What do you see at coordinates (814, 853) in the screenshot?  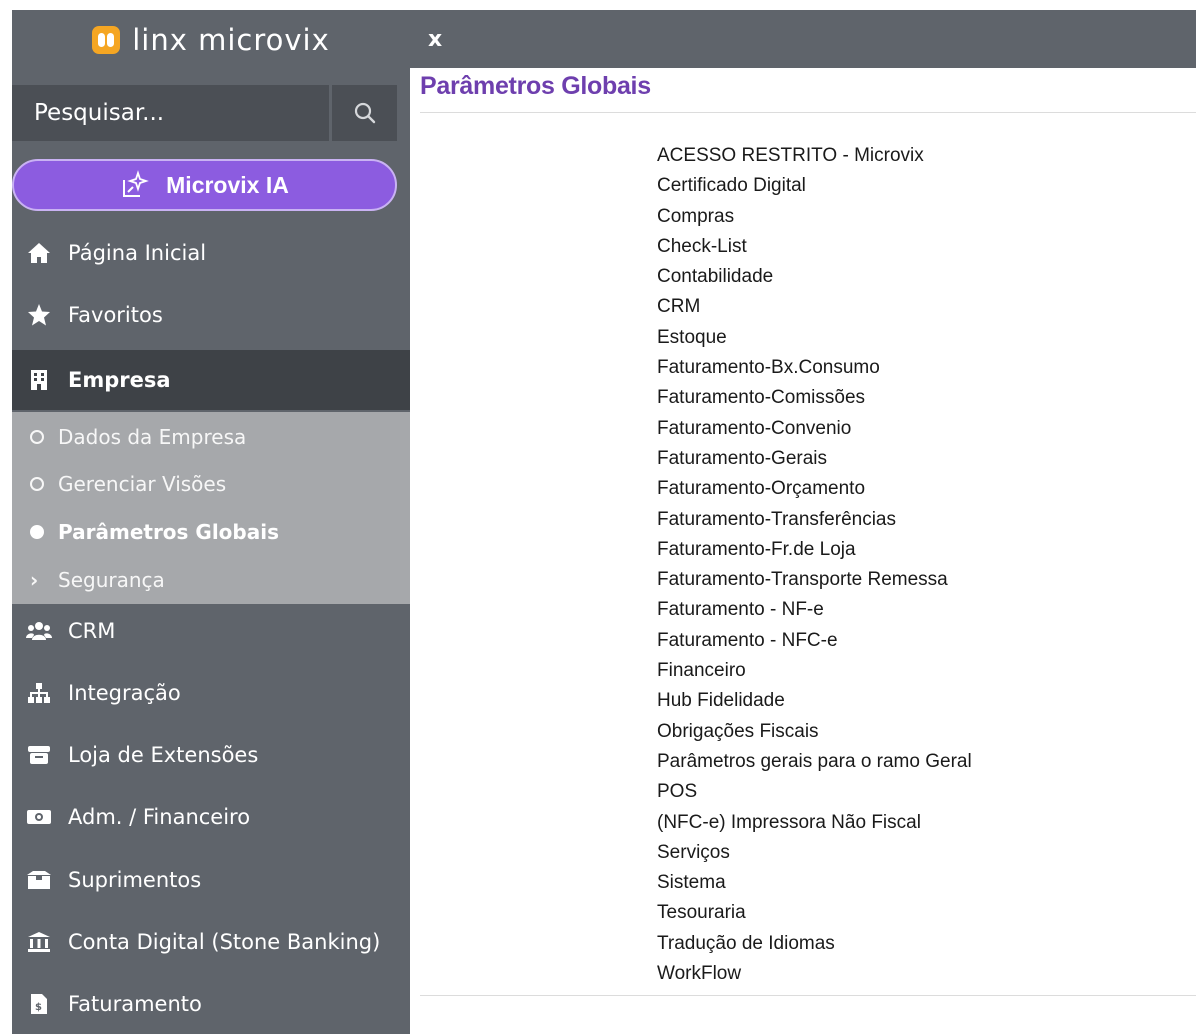 I see `parameter-link: Serviços` at bounding box center [814, 853].